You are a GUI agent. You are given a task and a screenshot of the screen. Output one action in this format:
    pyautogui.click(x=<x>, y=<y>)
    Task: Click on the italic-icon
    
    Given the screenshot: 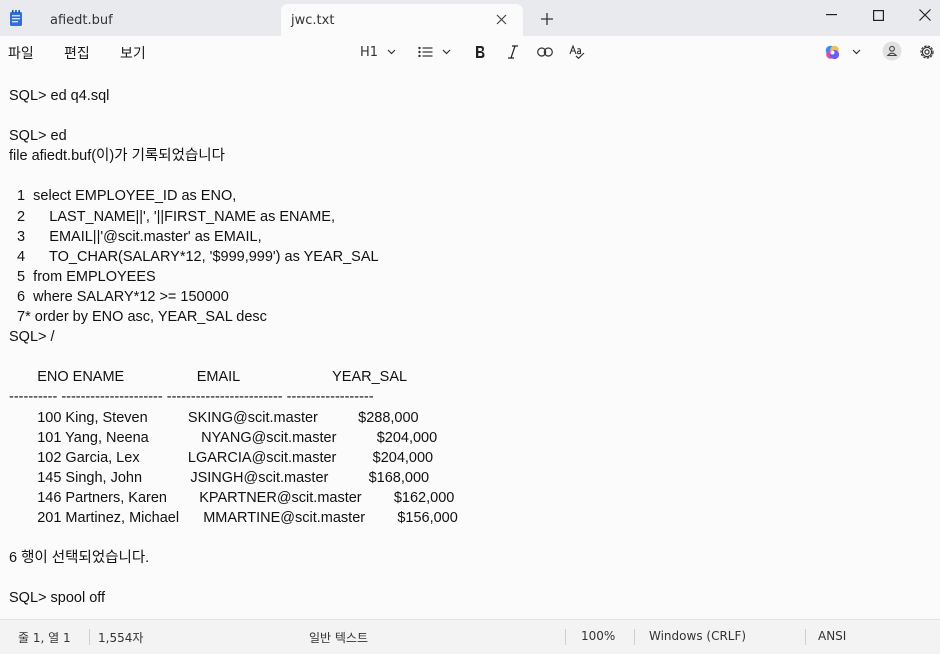 What is the action you would take?
    pyautogui.click(x=513, y=52)
    